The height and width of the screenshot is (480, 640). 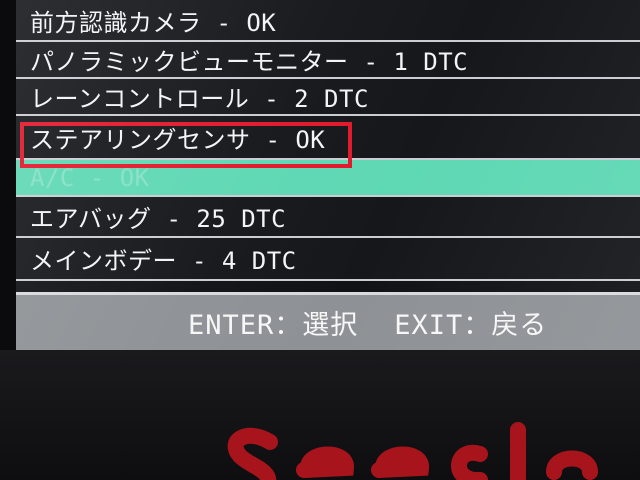 I want to click on list-item-label: ステアリングセンサ - OK, so click(x=178, y=139).